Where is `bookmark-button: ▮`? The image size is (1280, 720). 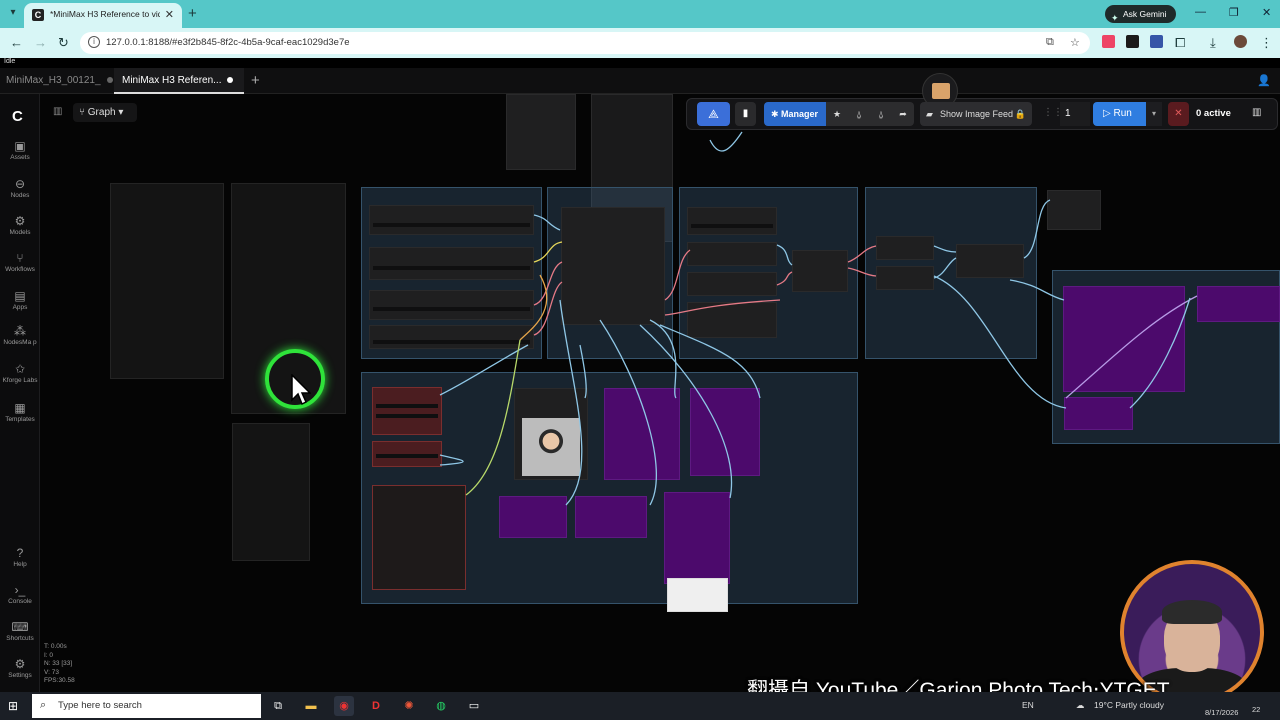 bookmark-button: ▮ is located at coordinates (745, 114).